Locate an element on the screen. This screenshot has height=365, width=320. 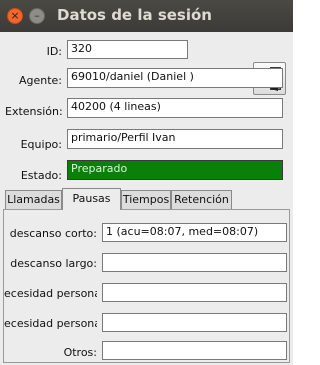
tab-pausas: Pausas is located at coordinates (91, 199).